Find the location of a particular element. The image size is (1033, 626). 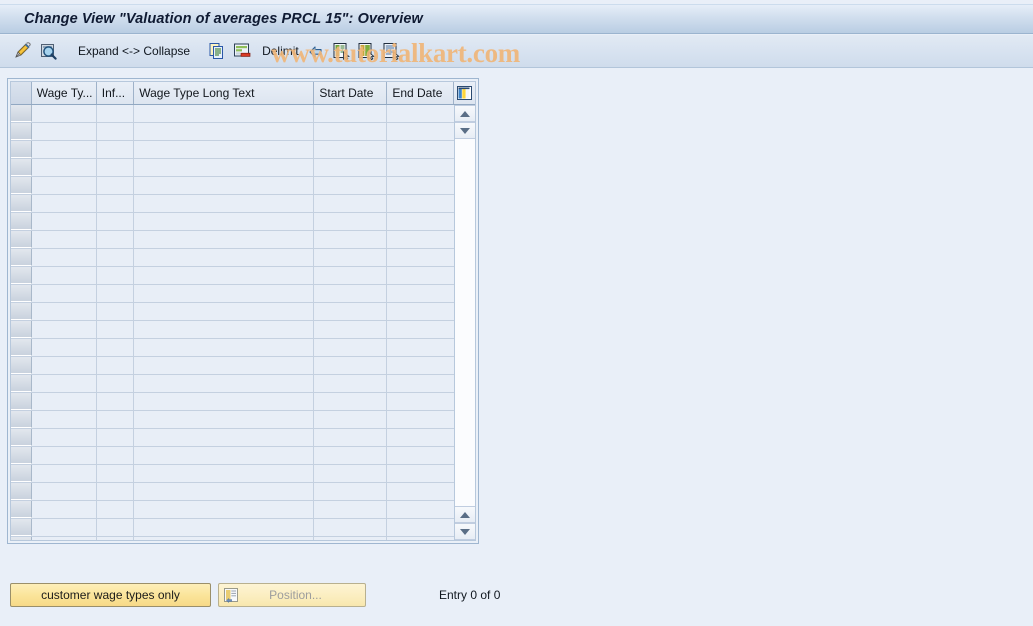

table-settings-icon is located at coordinates (464, 93).